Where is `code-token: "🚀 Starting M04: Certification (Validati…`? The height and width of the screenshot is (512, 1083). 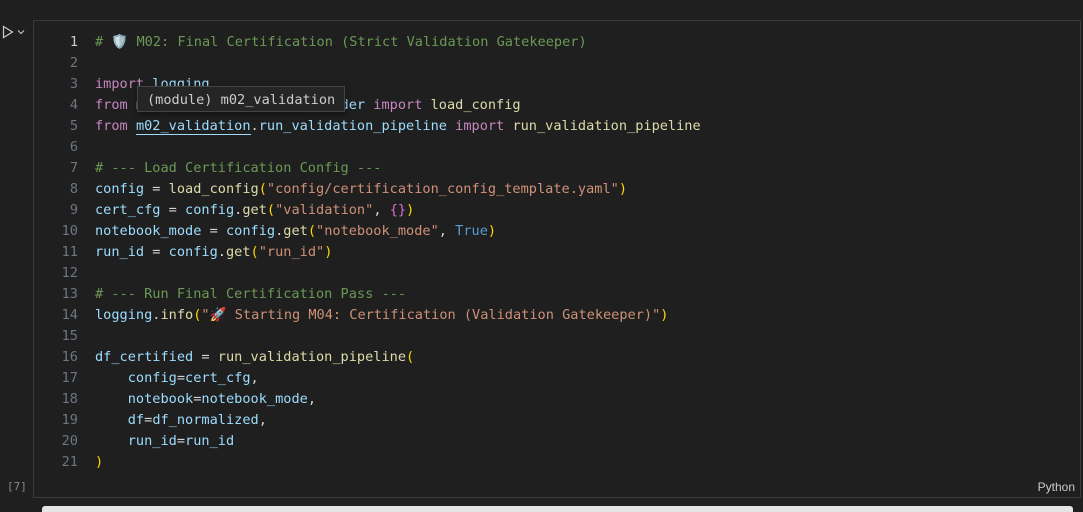
code-token: "🚀 Starting M04: Certification (Validati… is located at coordinates (431, 315).